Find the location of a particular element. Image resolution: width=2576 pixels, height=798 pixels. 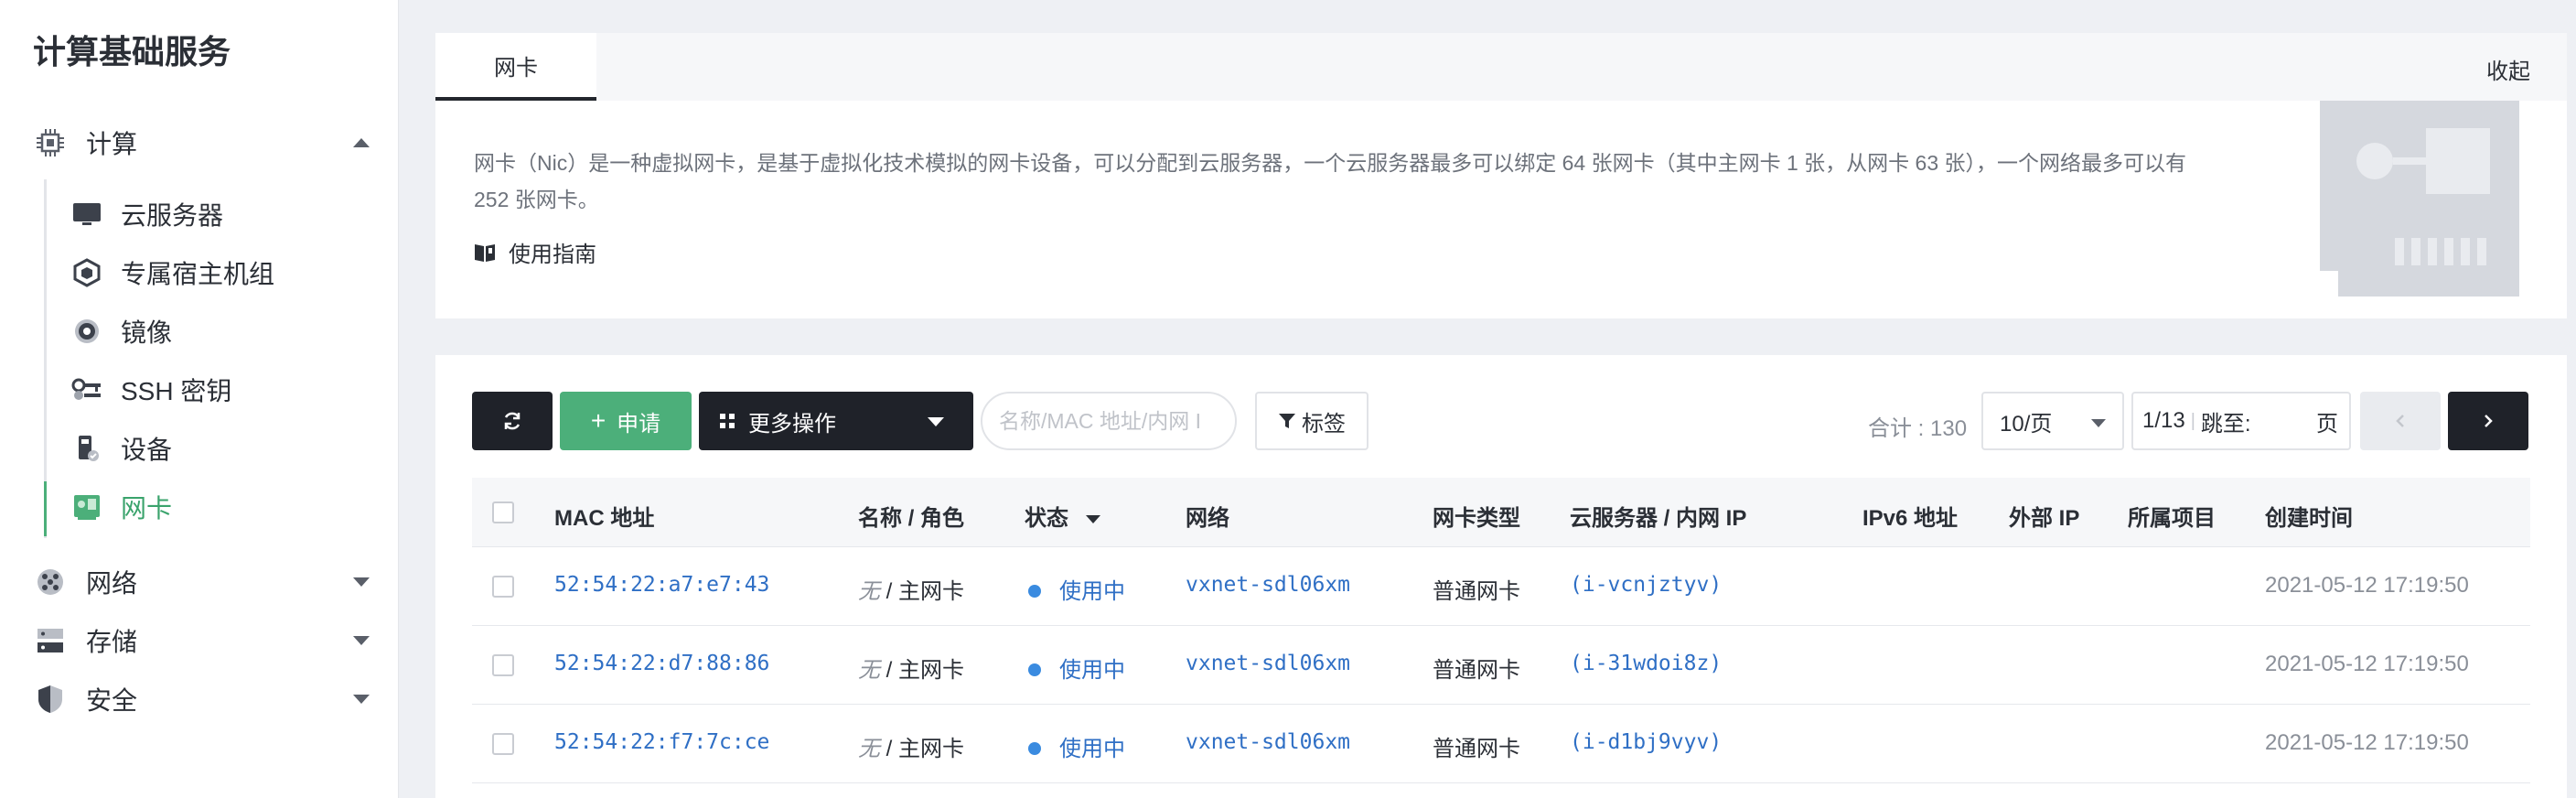

sidebar-item-nics: 网卡 is located at coordinates (226, 507).